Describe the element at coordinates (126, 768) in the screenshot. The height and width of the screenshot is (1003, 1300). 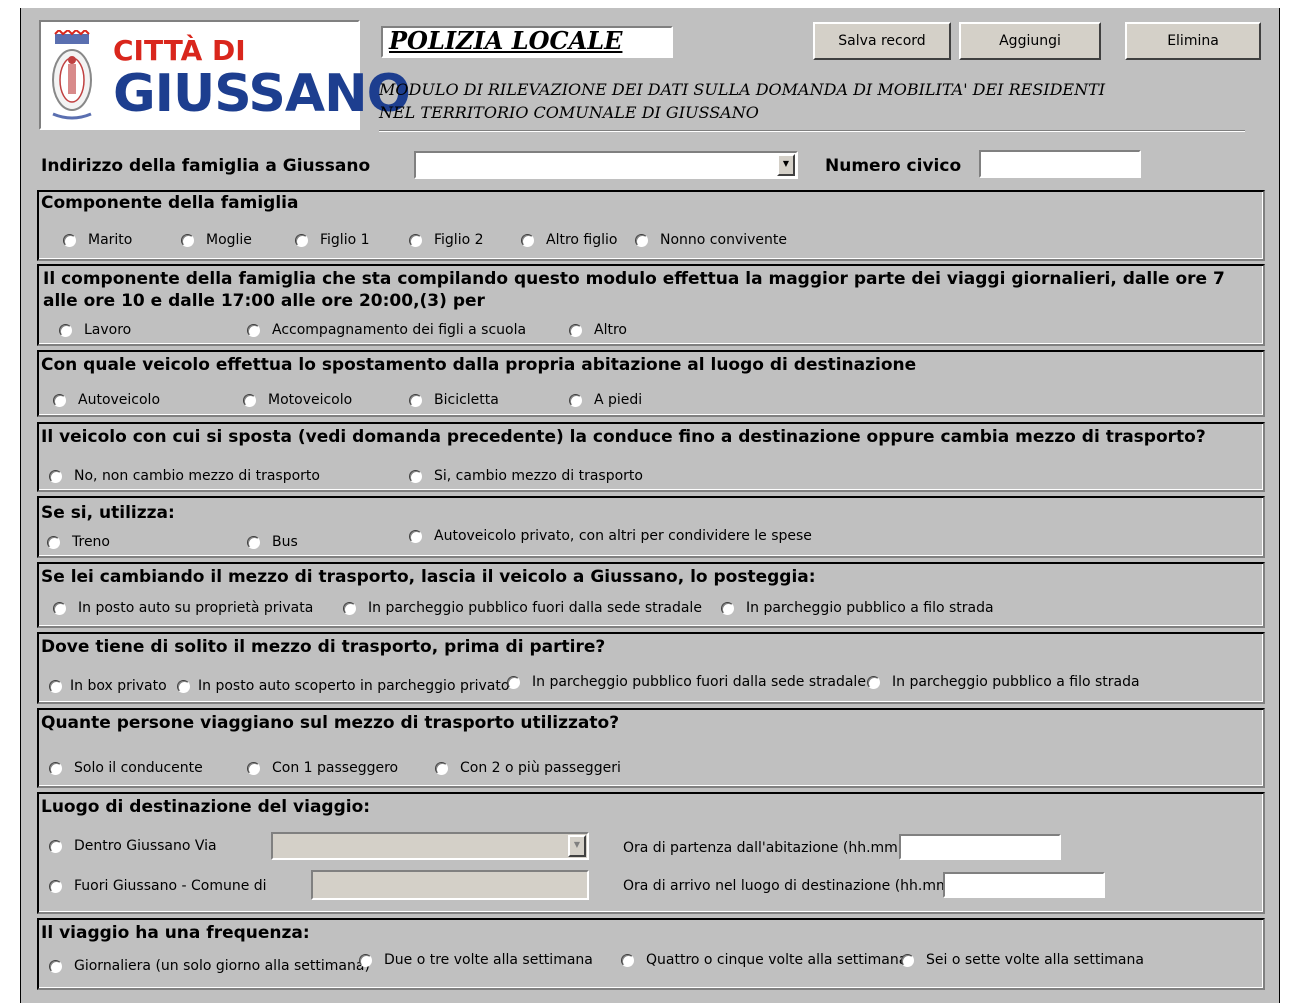
I see `option-solo-conducente: Solo il conducente` at that location.